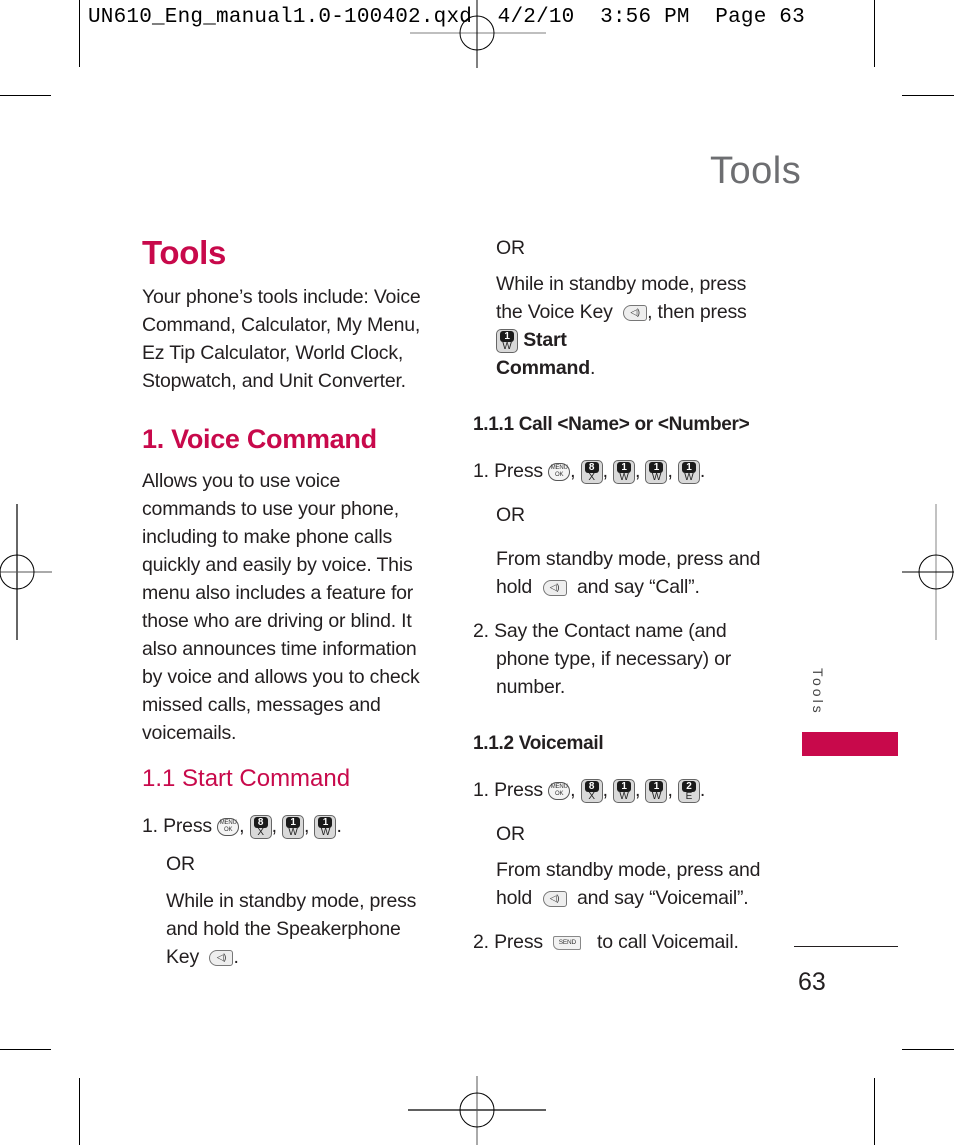  What do you see at coordinates (241, 481) in the screenshot?
I see `text-line: Allows you to use voice` at bounding box center [241, 481].